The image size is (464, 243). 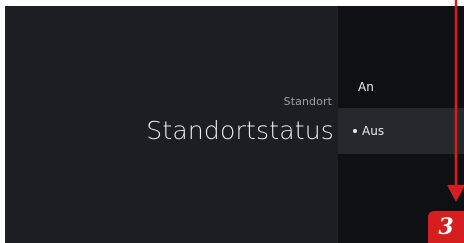 I want to click on option-label: An, so click(x=366, y=87).